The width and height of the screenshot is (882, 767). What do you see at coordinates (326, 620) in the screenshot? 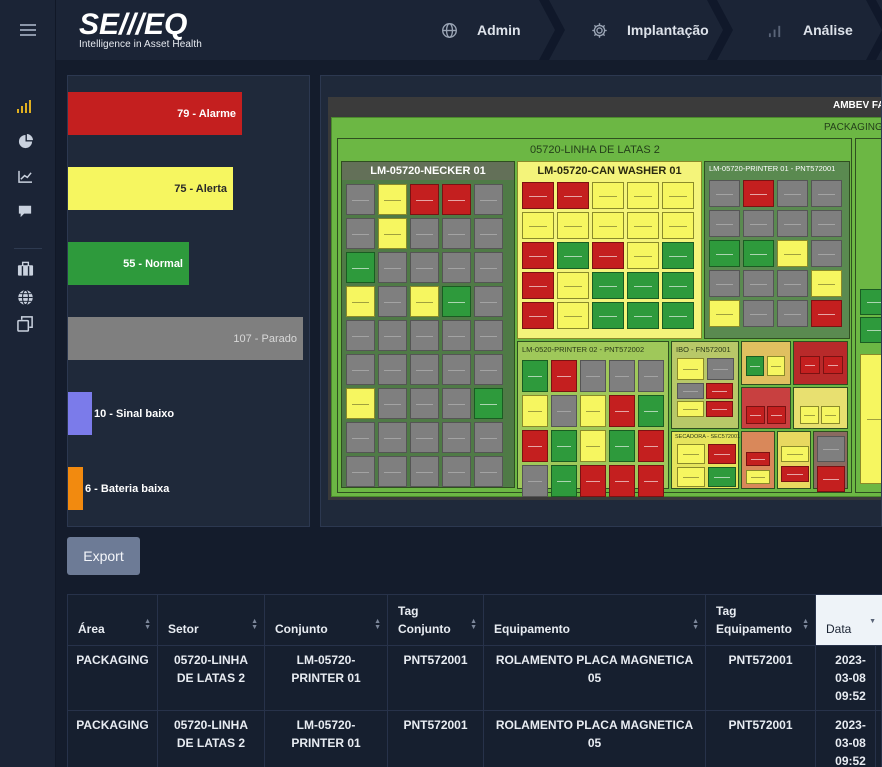
I see `col-conjunto: Conjunto ▲ ▼` at bounding box center [326, 620].